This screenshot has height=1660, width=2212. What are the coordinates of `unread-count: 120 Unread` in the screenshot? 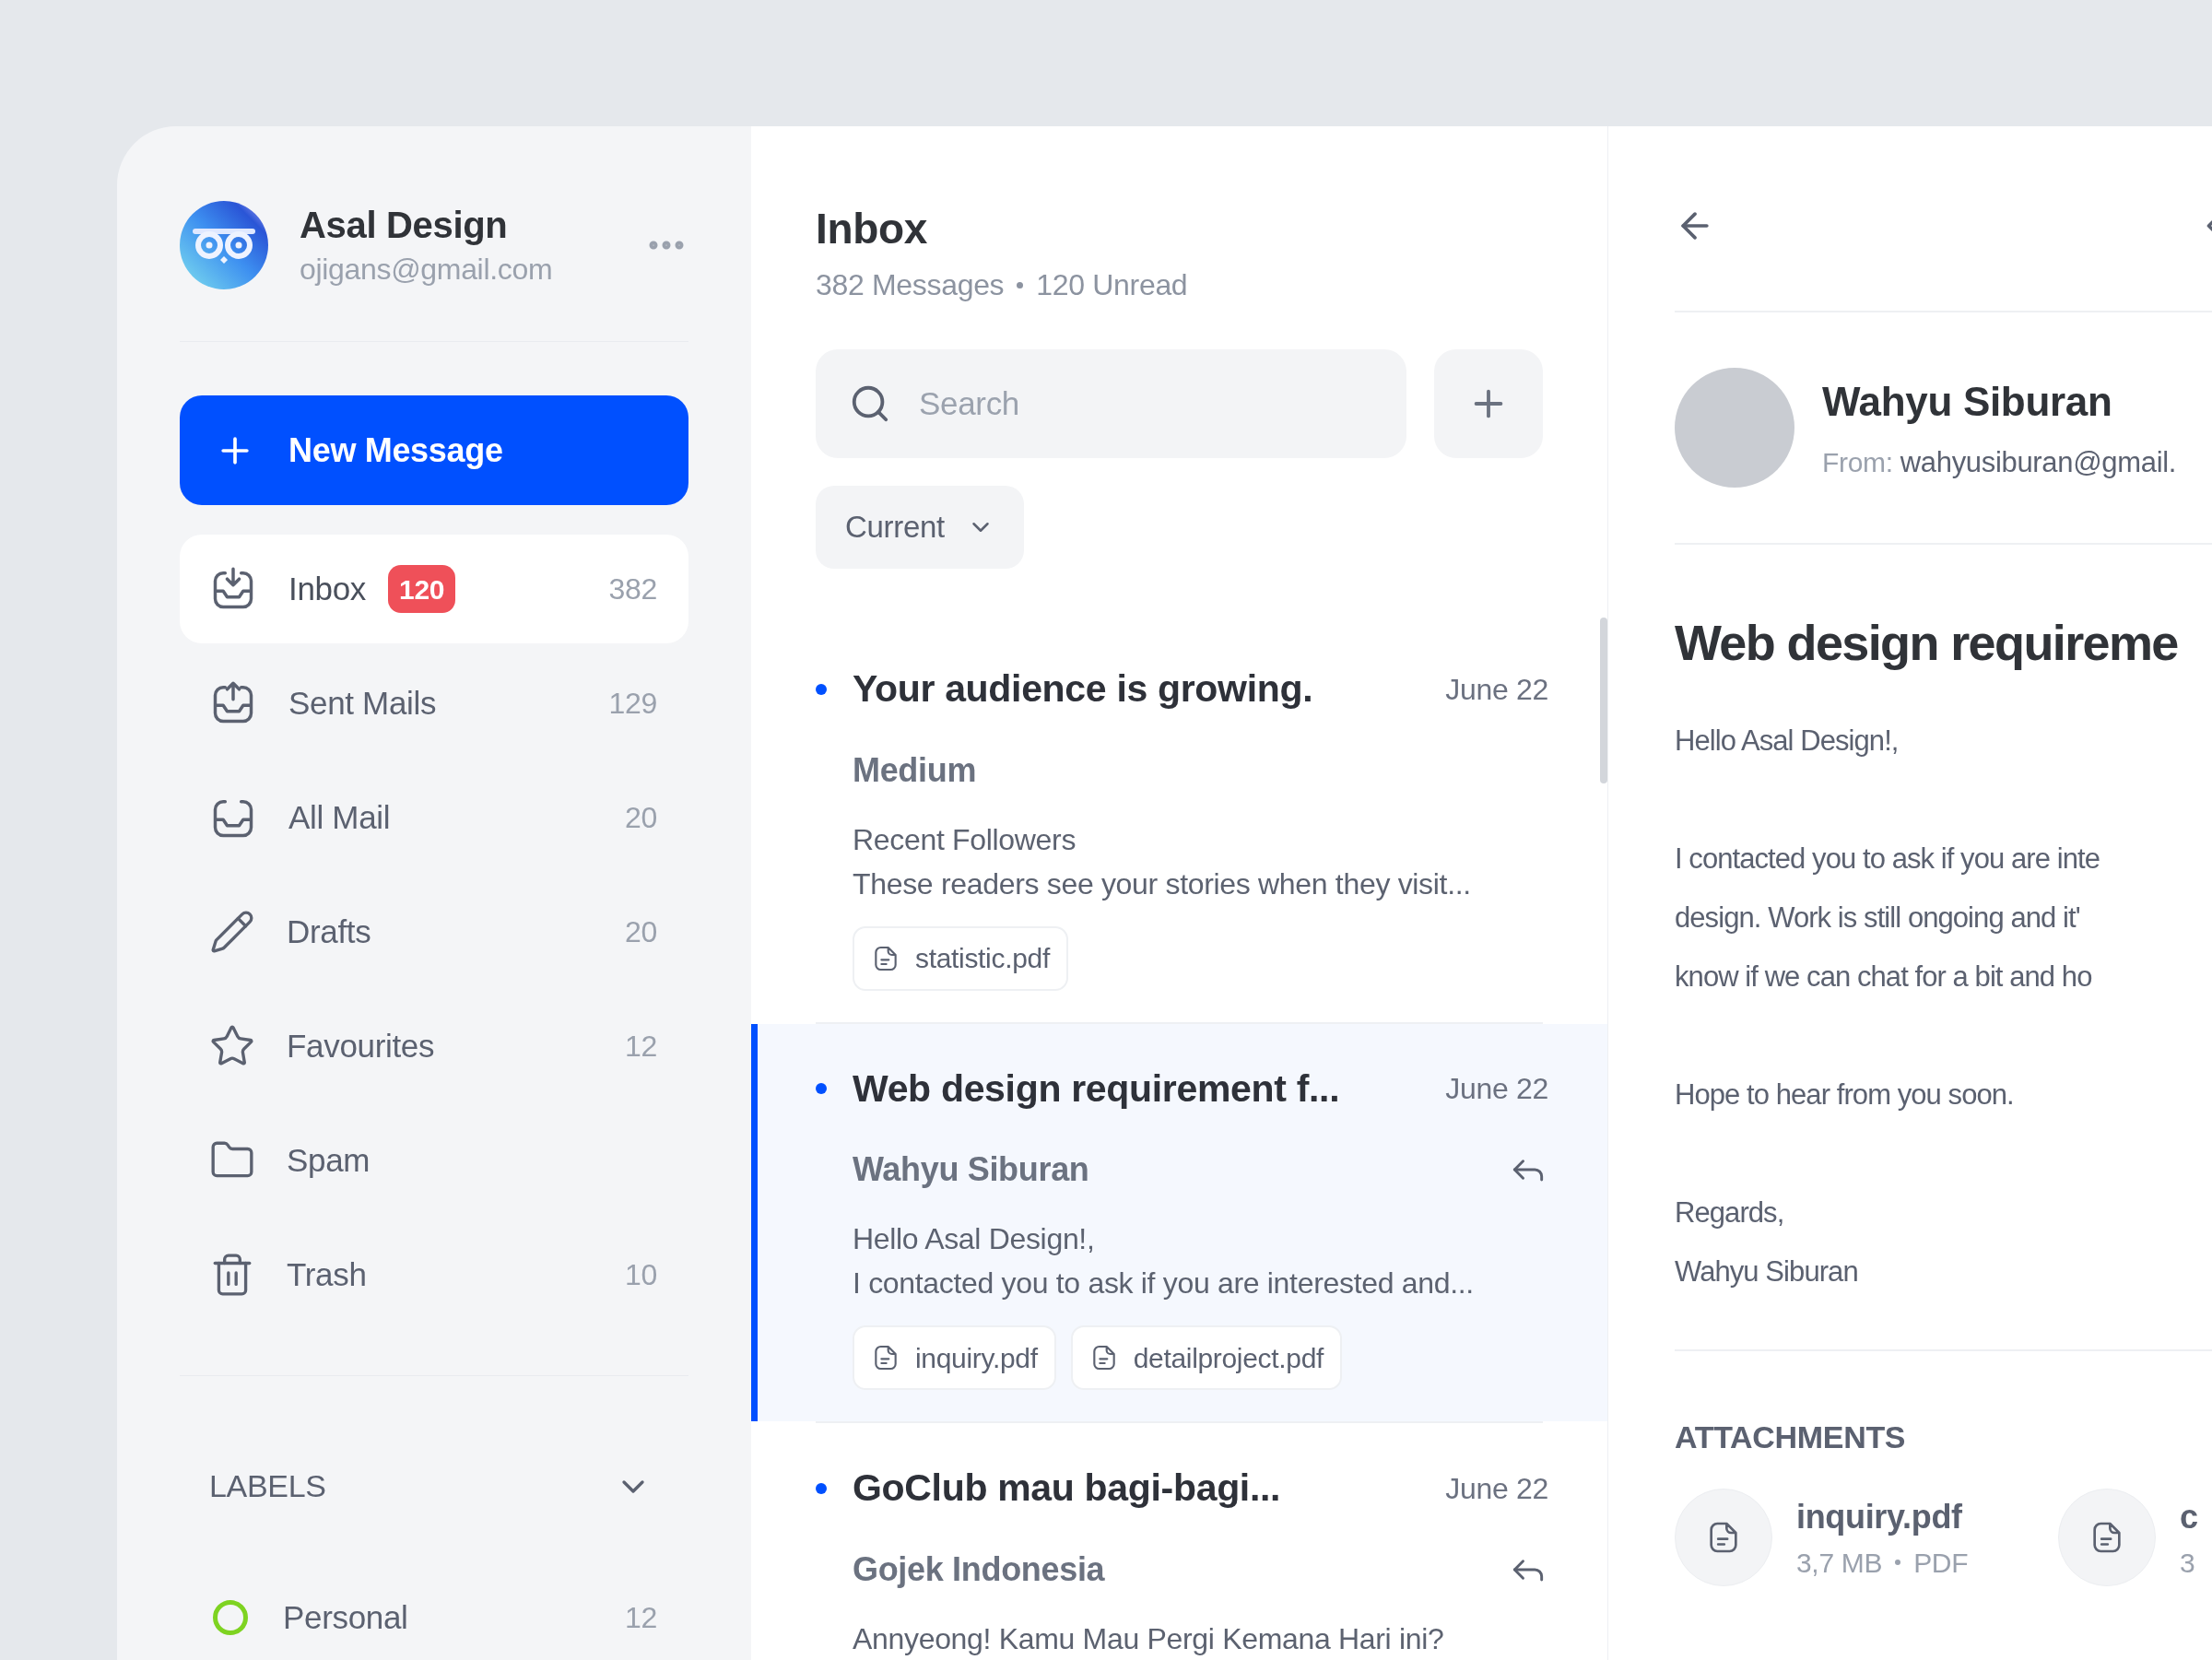 It's located at (1112, 285).